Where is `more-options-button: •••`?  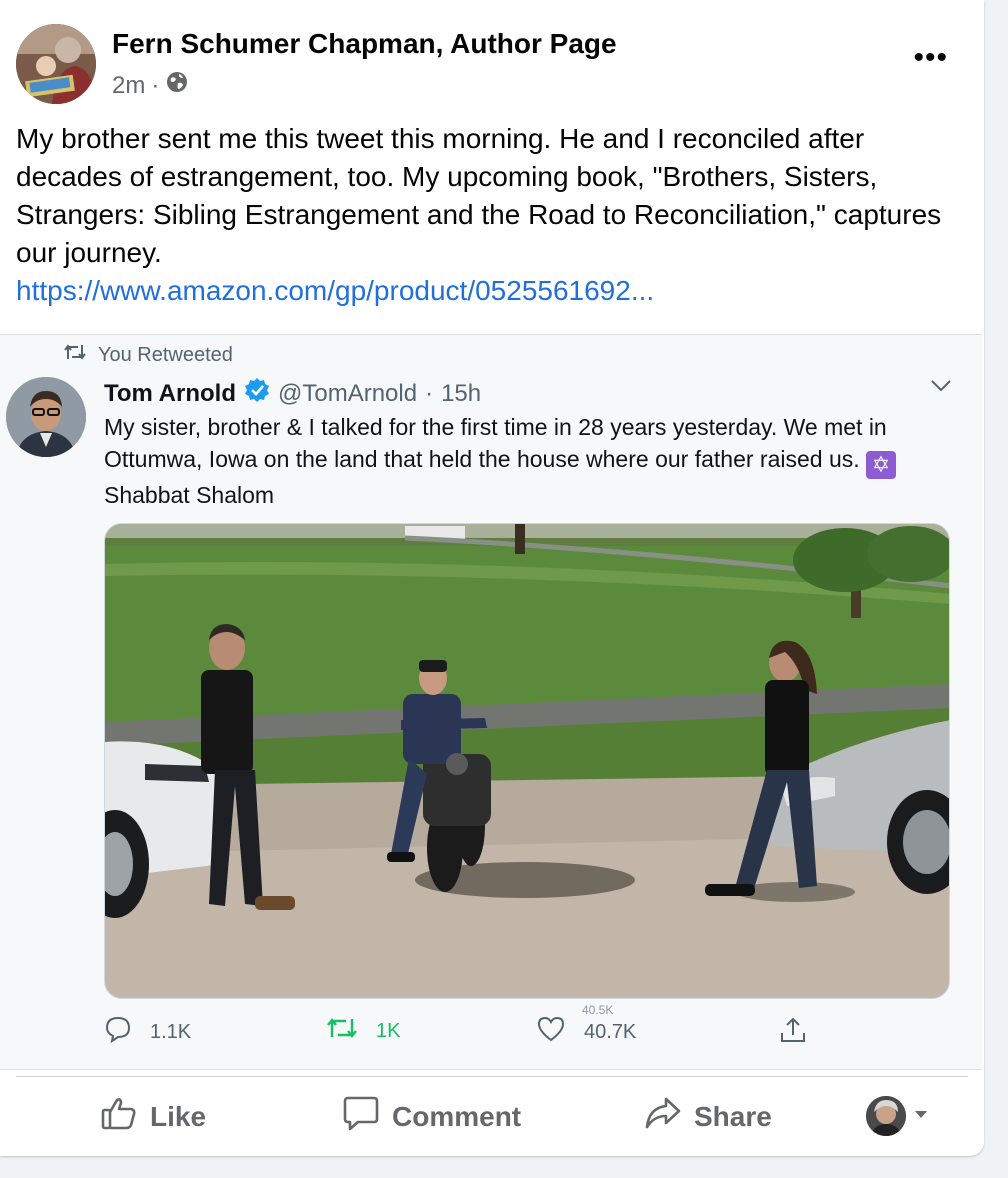
more-options-button: ••• is located at coordinates (930, 58).